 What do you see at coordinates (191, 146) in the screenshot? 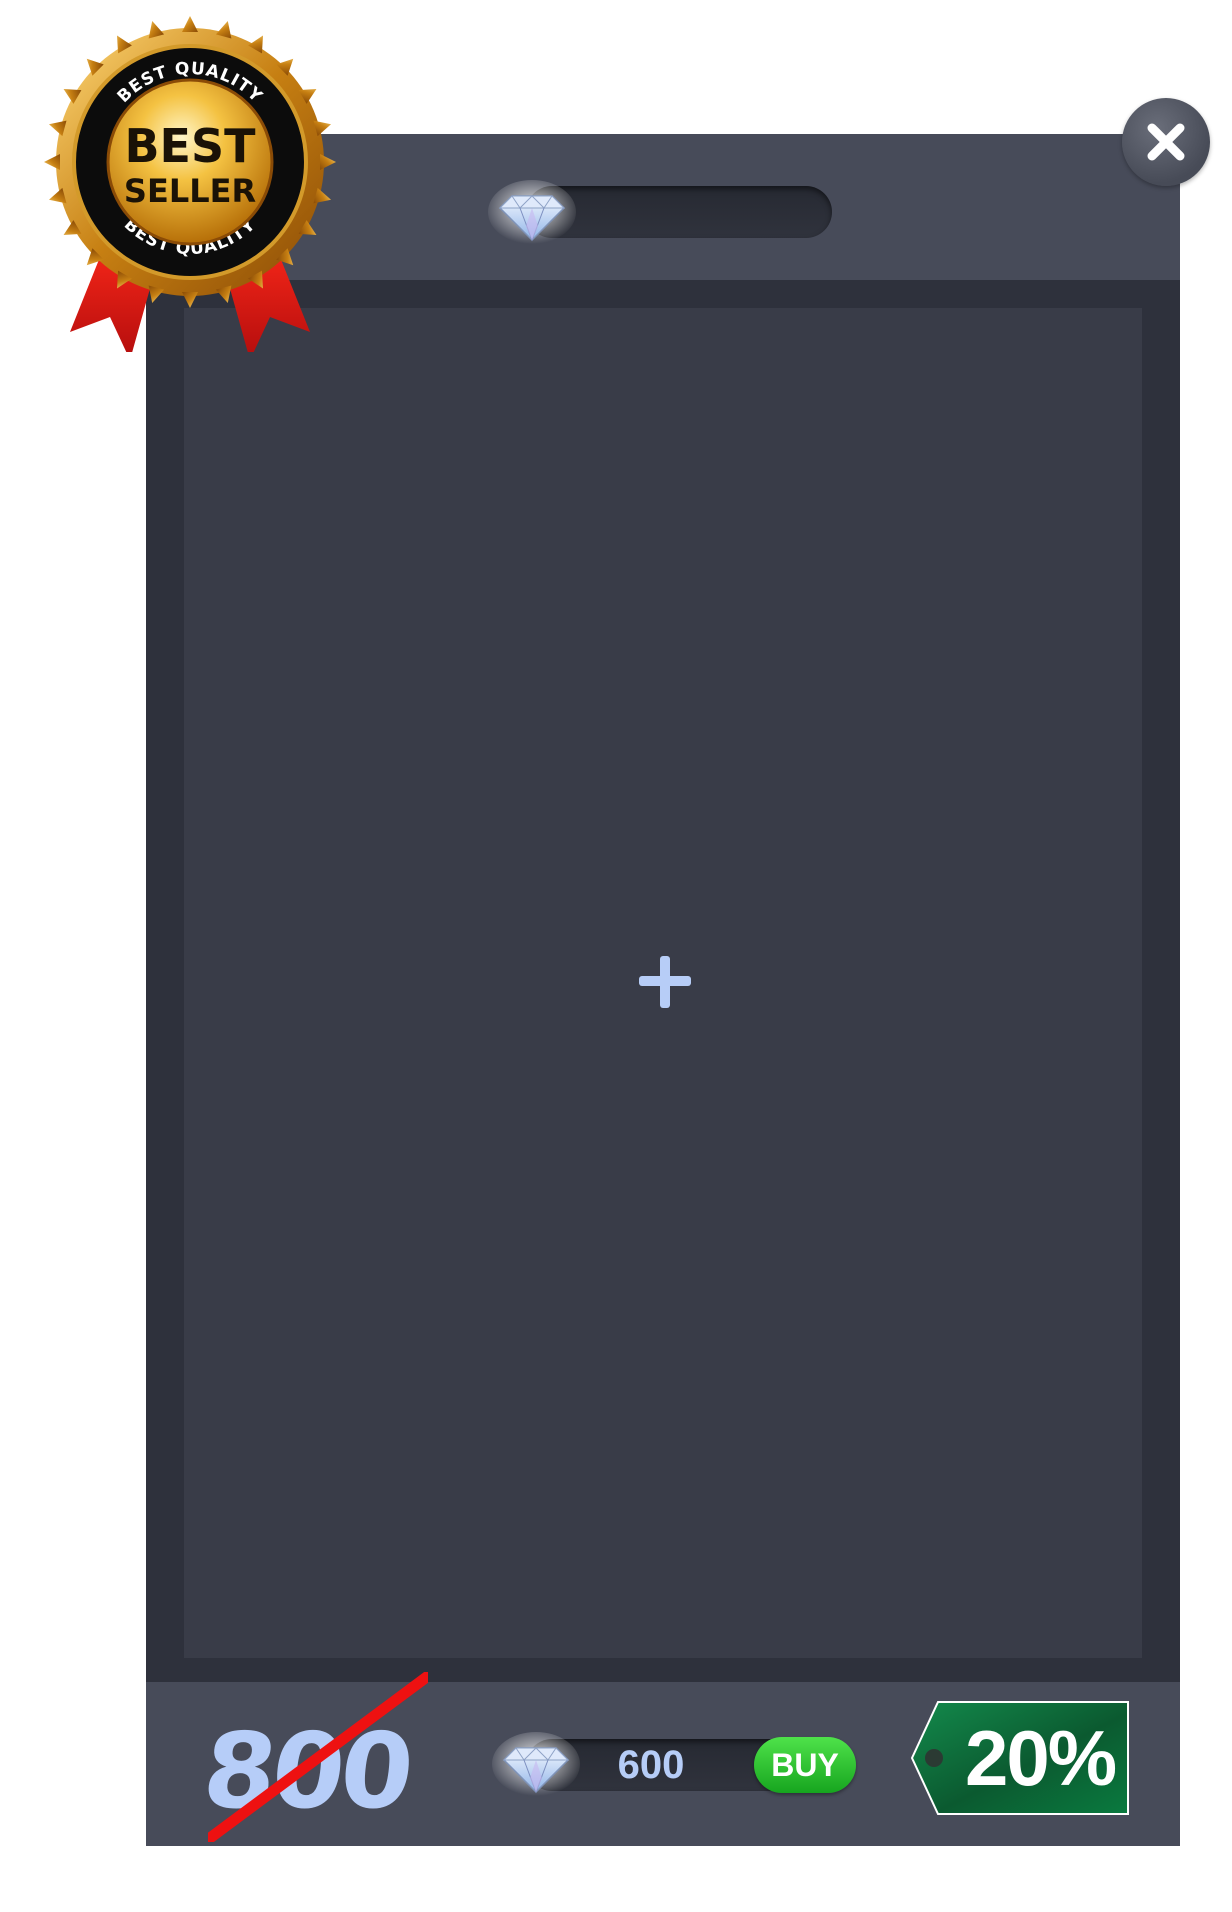
I see `badge-title: BEST` at bounding box center [191, 146].